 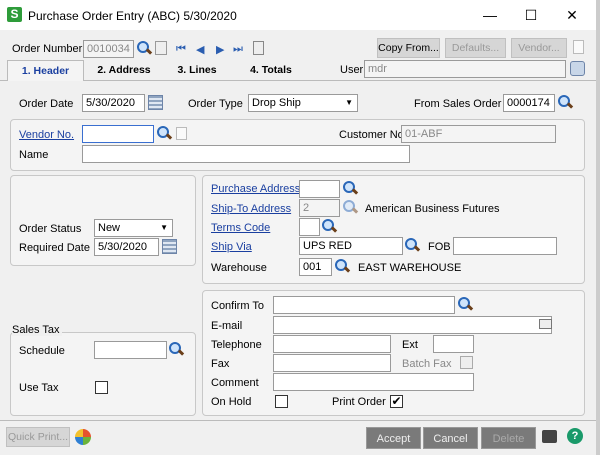 What do you see at coordinates (393, 438) in the screenshot?
I see `accept-button: Accept` at bounding box center [393, 438].